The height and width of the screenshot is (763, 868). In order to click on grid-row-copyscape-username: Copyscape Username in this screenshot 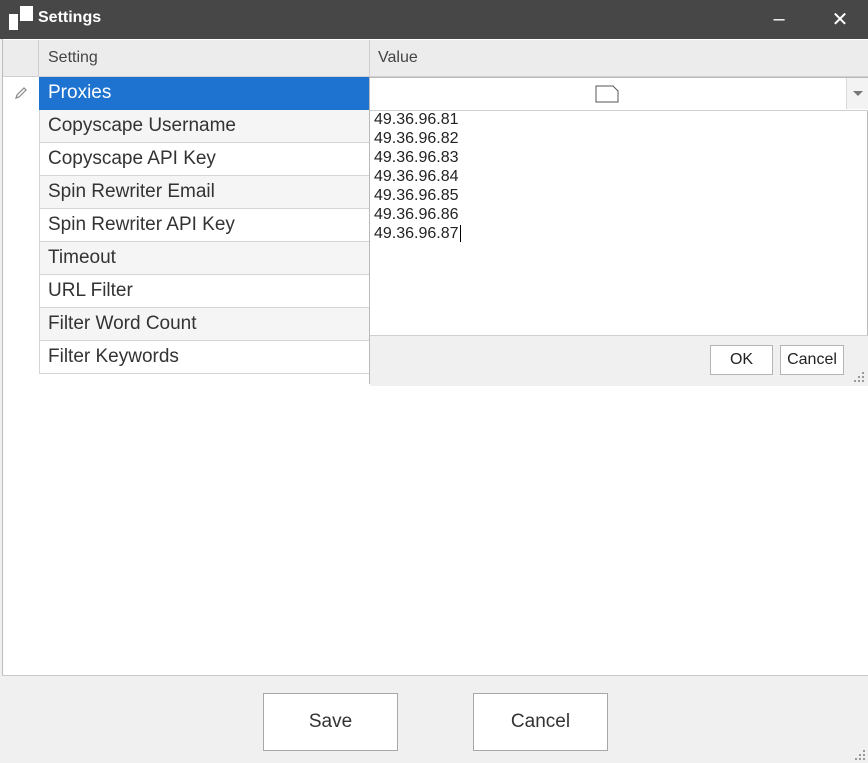, I will do `click(204, 126)`.